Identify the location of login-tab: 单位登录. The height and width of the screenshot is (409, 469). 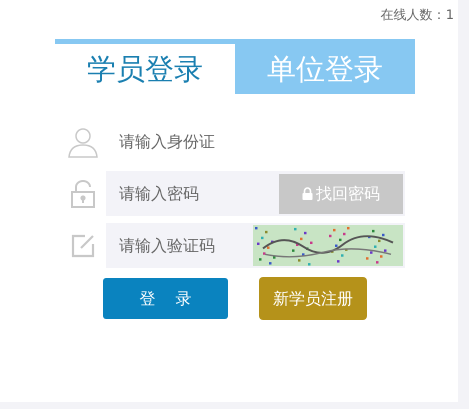
(325, 69).